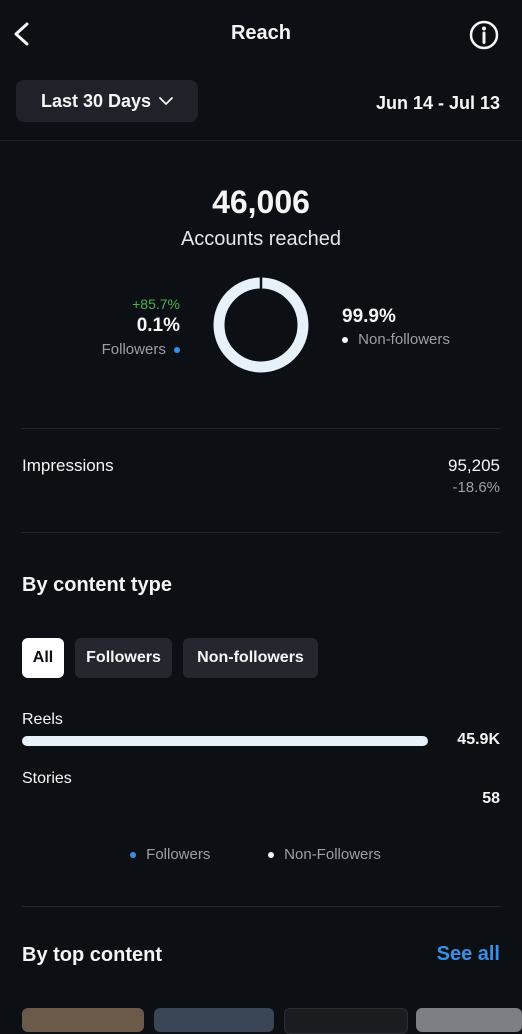  What do you see at coordinates (250, 658) in the screenshot?
I see `filter-chip-non-followers: Non-followers` at bounding box center [250, 658].